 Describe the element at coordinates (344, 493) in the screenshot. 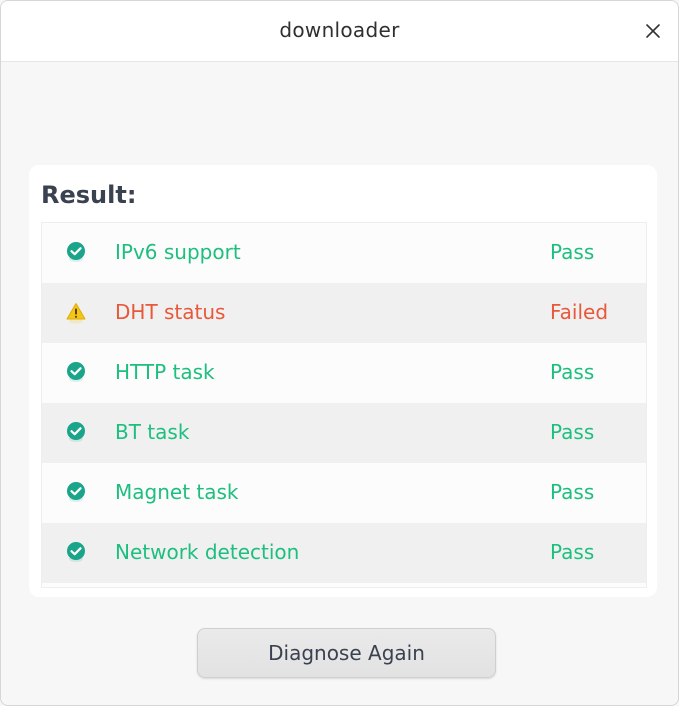

I see `result-row-magnet: Magnet task Pass` at that location.